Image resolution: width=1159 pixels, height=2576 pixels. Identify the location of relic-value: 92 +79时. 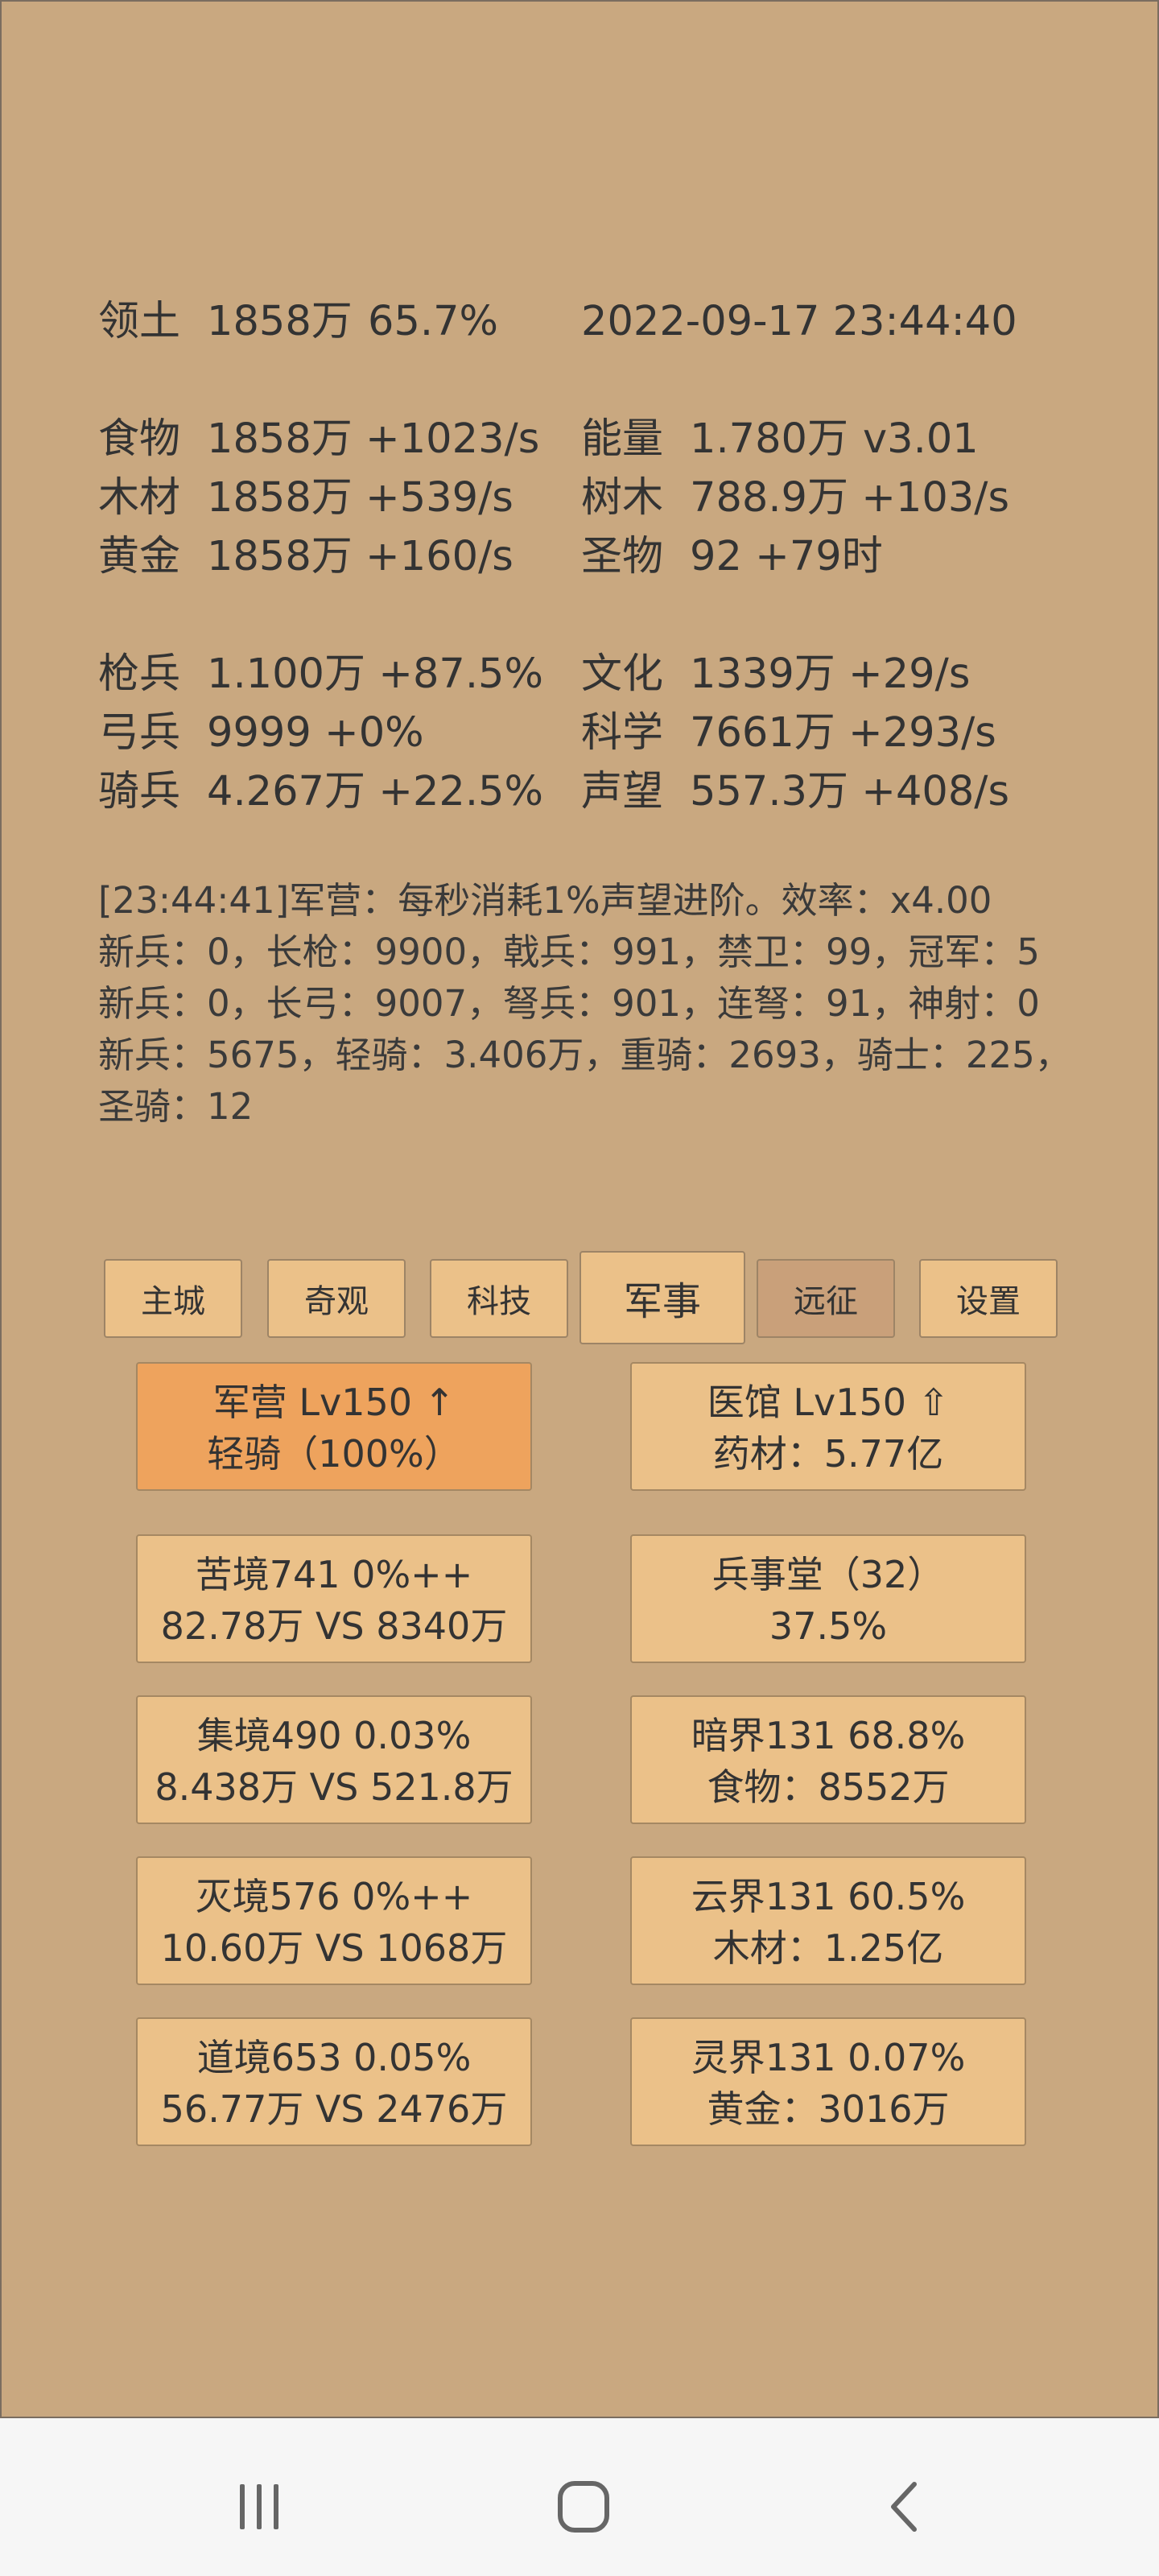
(786, 556).